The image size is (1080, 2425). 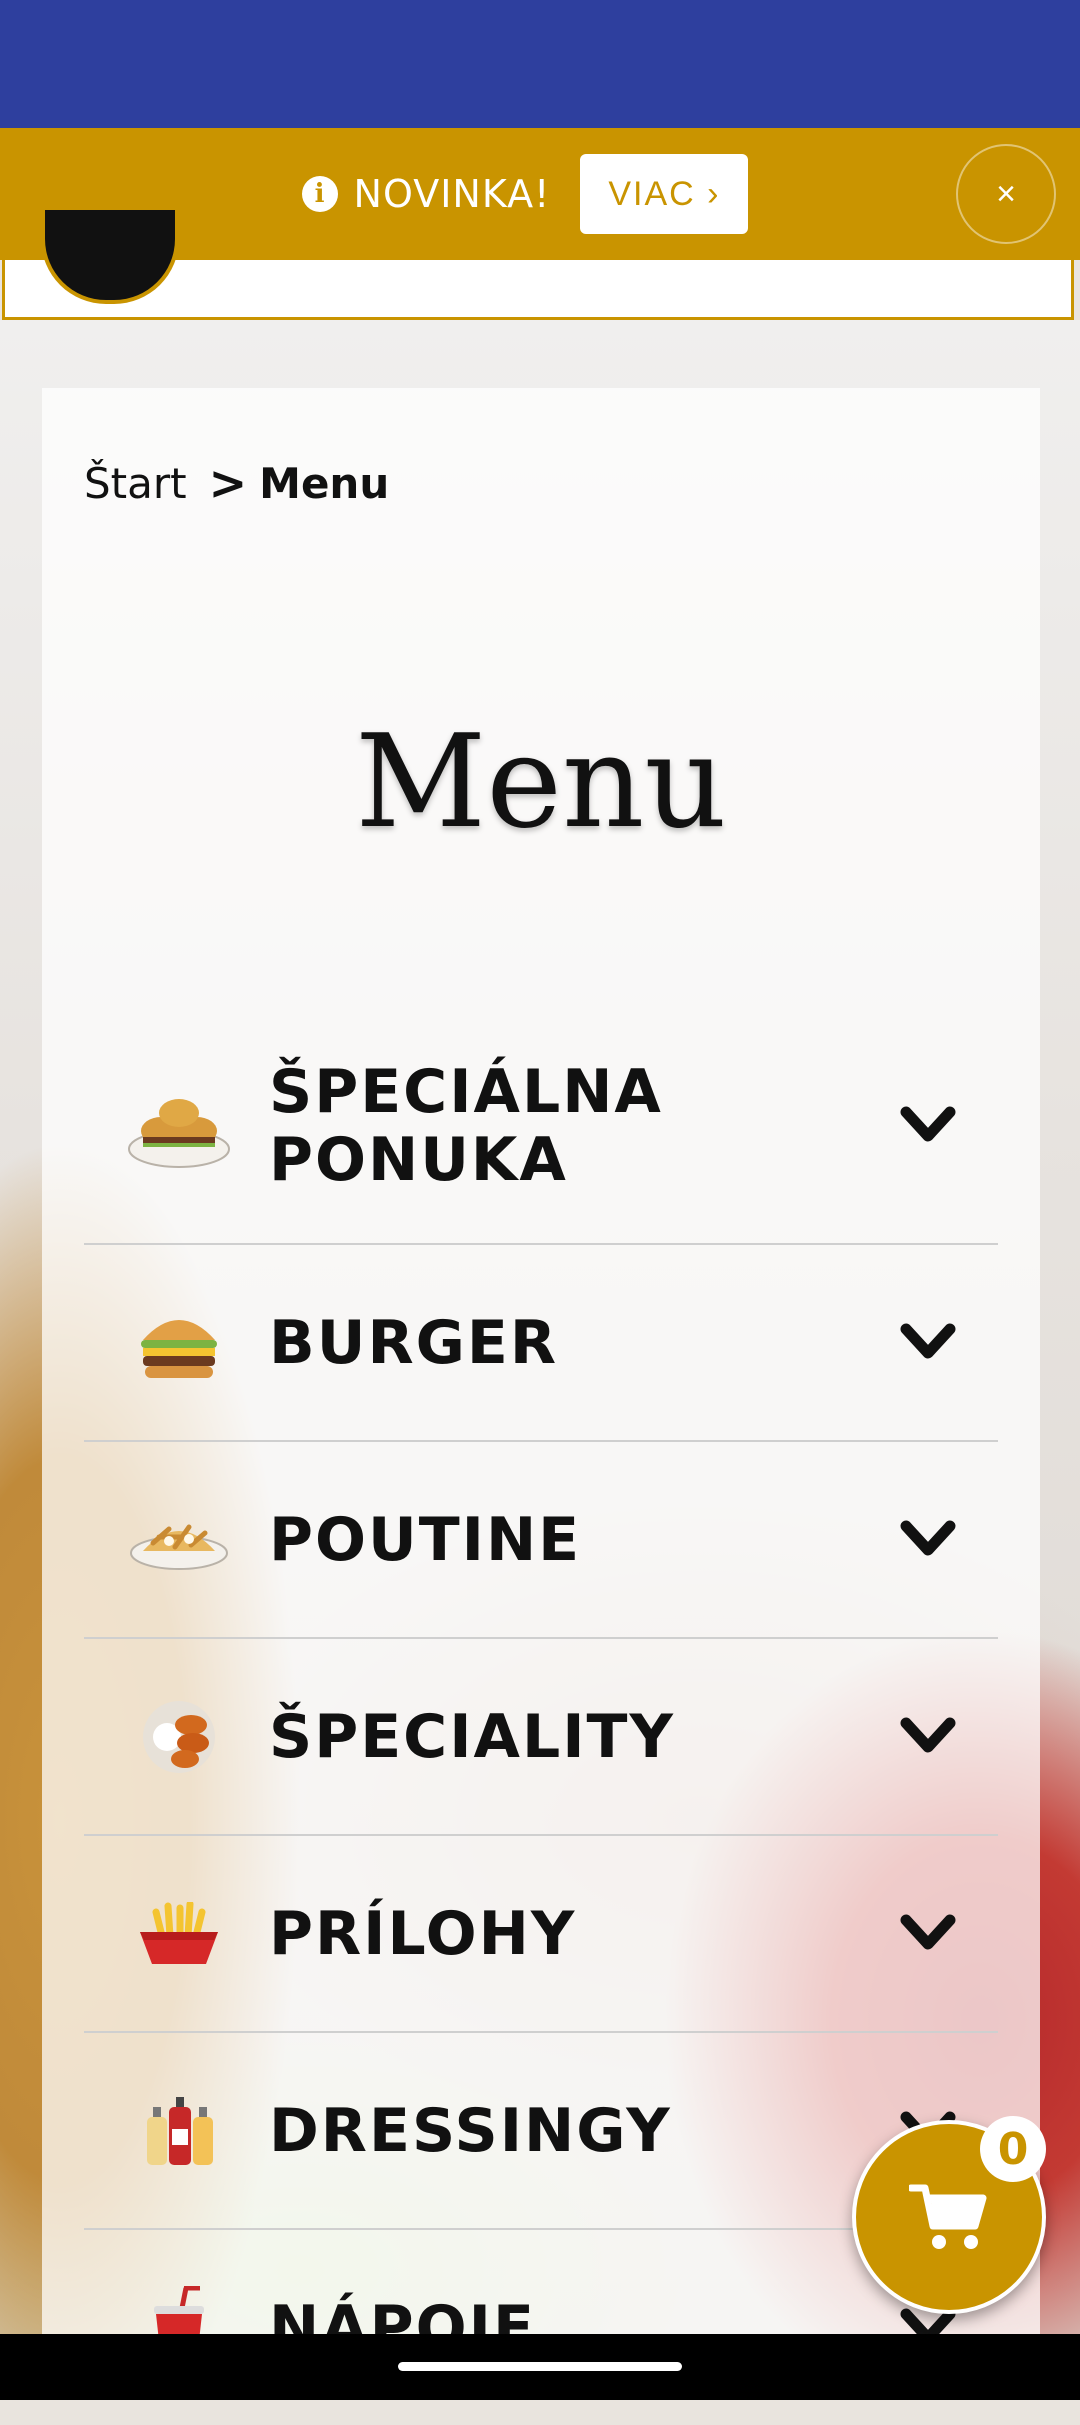 What do you see at coordinates (110, 257) in the screenshot?
I see `logo` at bounding box center [110, 257].